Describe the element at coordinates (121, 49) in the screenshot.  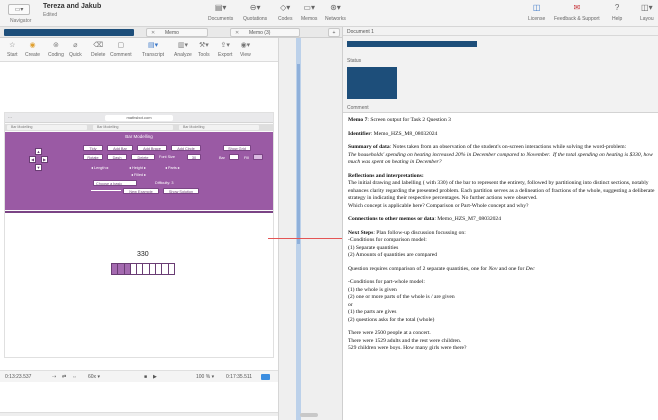
I see `comment-button: ▢ Comment` at that location.